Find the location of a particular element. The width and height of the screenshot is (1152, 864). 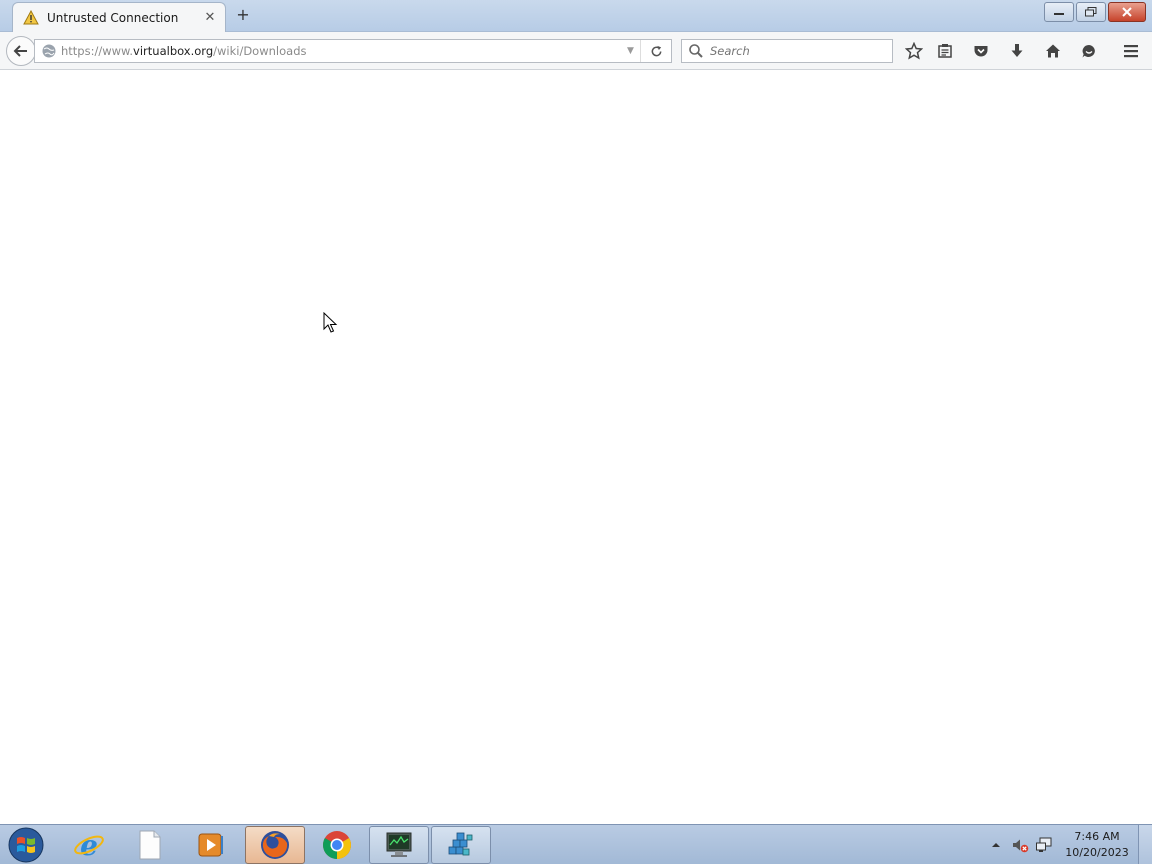

hello-button is located at coordinates (1089, 51).